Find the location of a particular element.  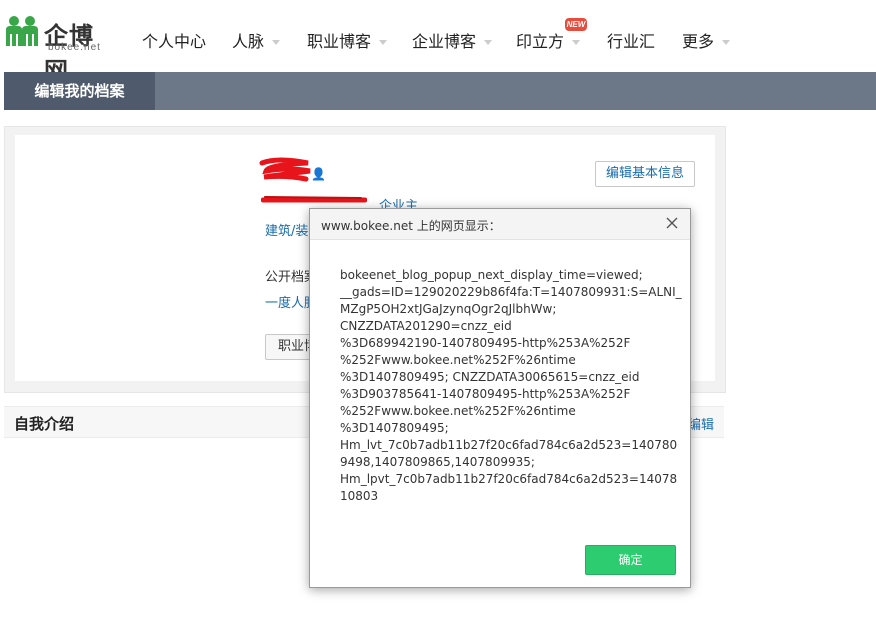

nav-item-connections: 人脉 is located at coordinates (256, 40).